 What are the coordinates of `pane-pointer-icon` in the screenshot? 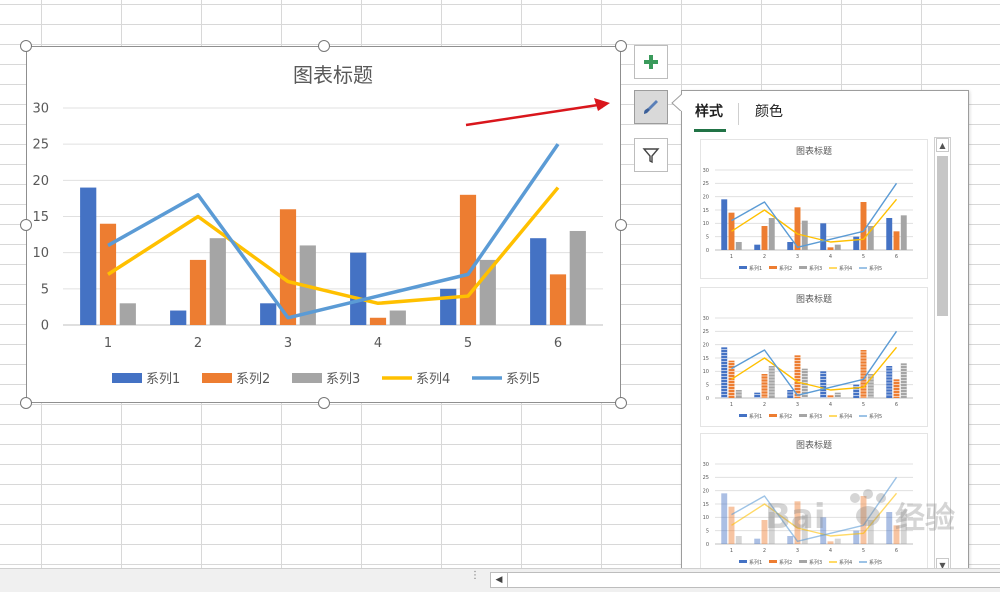 It's located at (677, 101).